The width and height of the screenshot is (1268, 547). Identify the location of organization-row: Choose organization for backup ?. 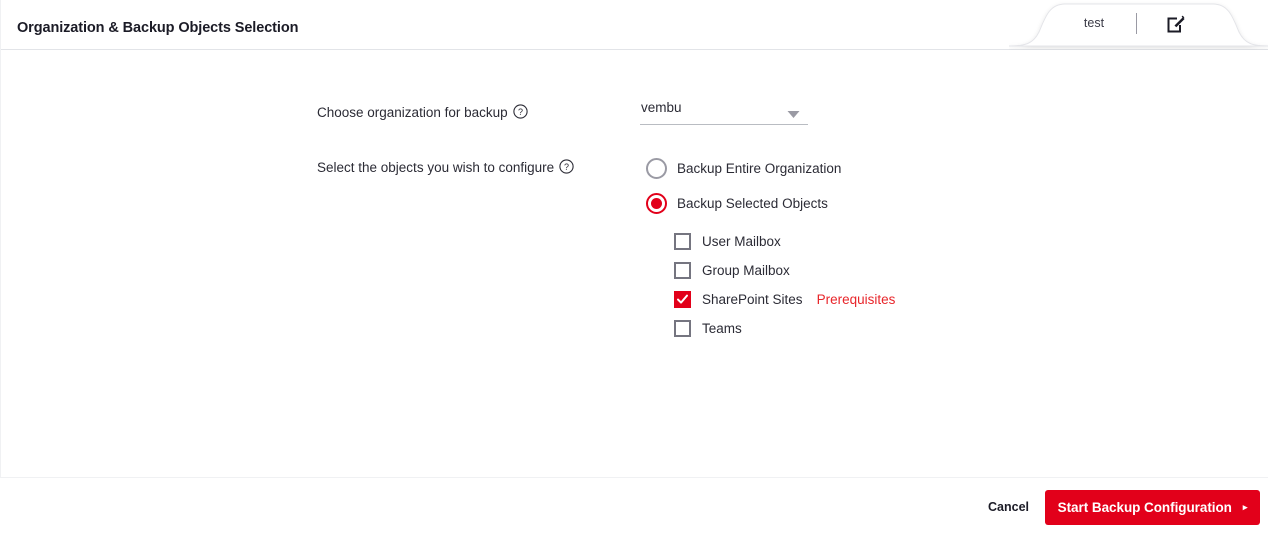
(422, 114).